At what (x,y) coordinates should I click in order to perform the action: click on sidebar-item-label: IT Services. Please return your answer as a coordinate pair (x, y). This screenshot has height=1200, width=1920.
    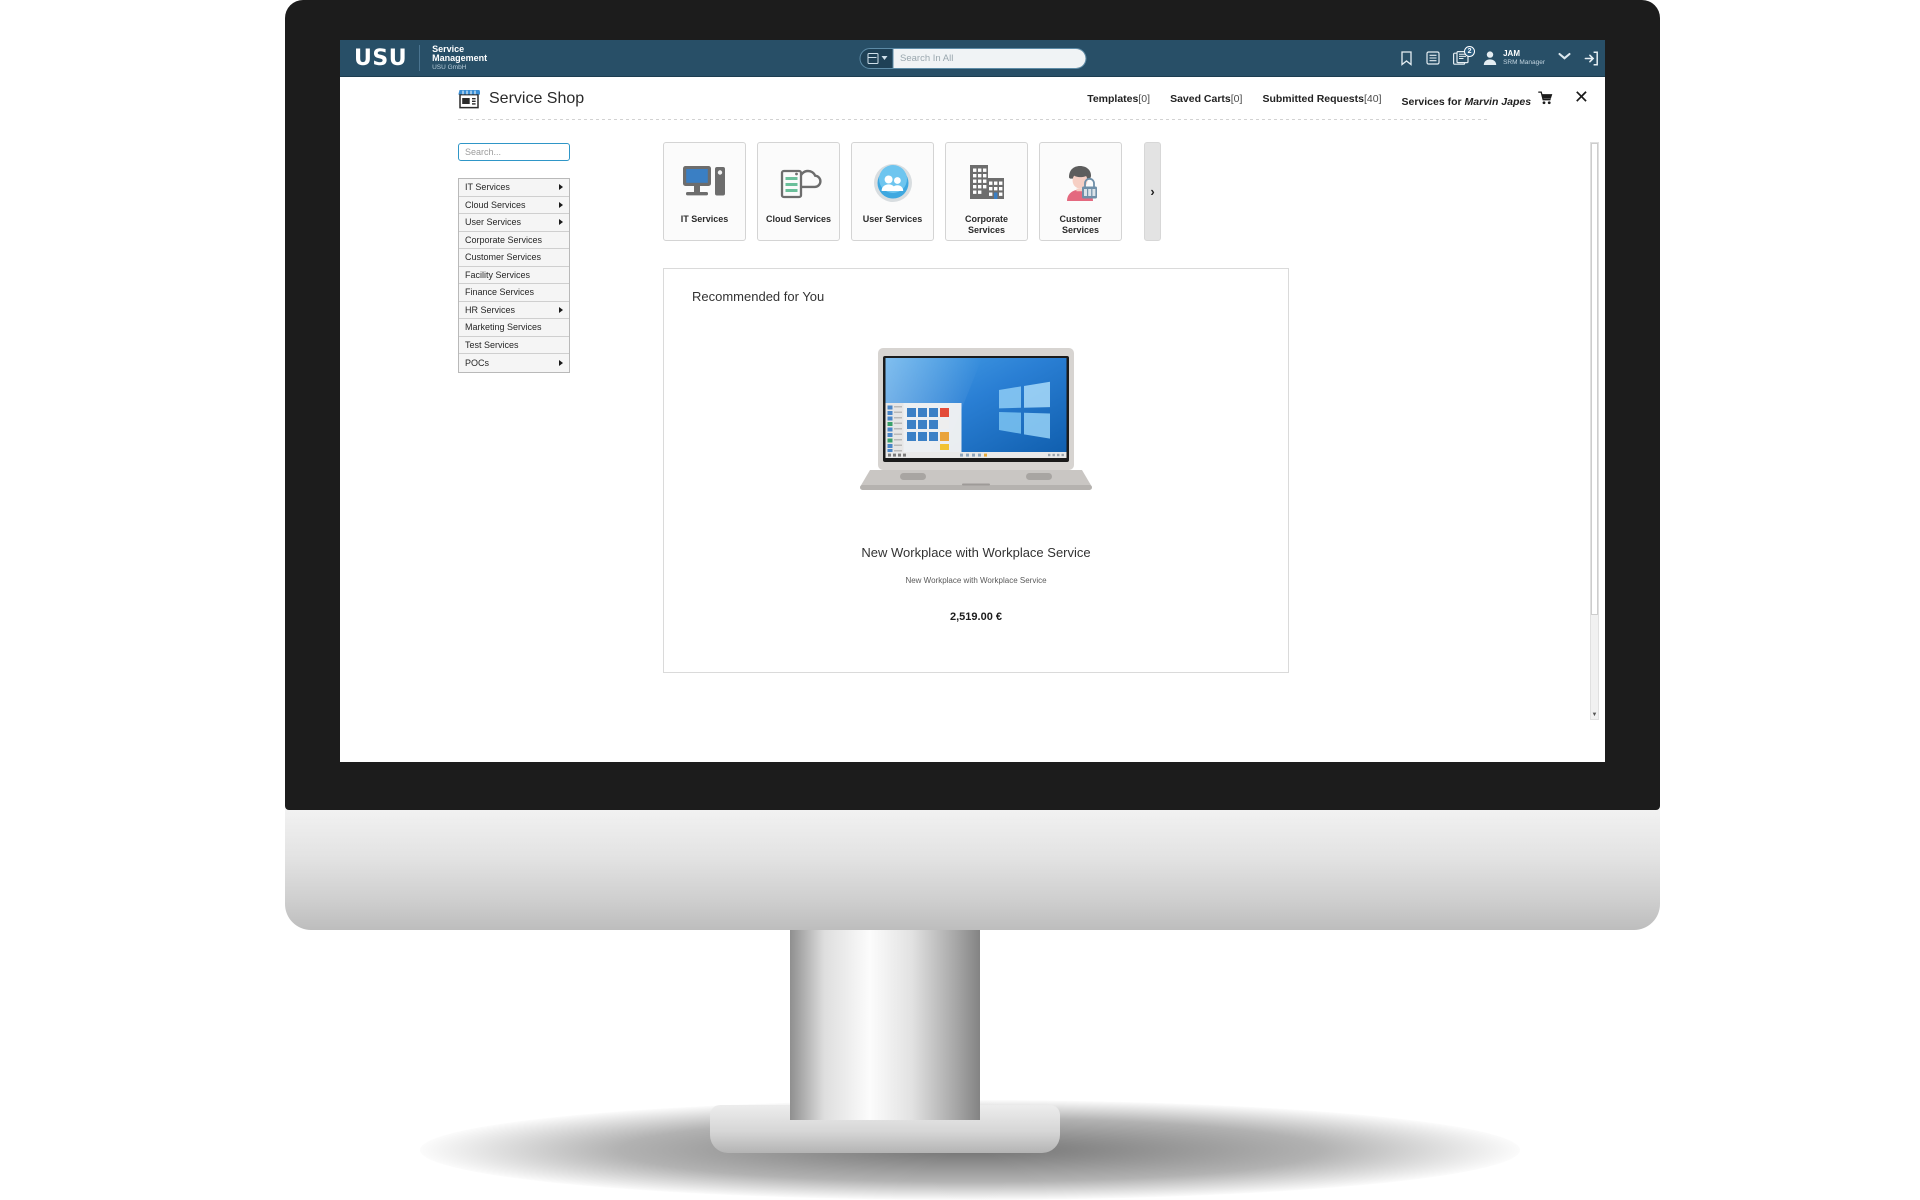
    Looking at the image, I should click on (487, 187).